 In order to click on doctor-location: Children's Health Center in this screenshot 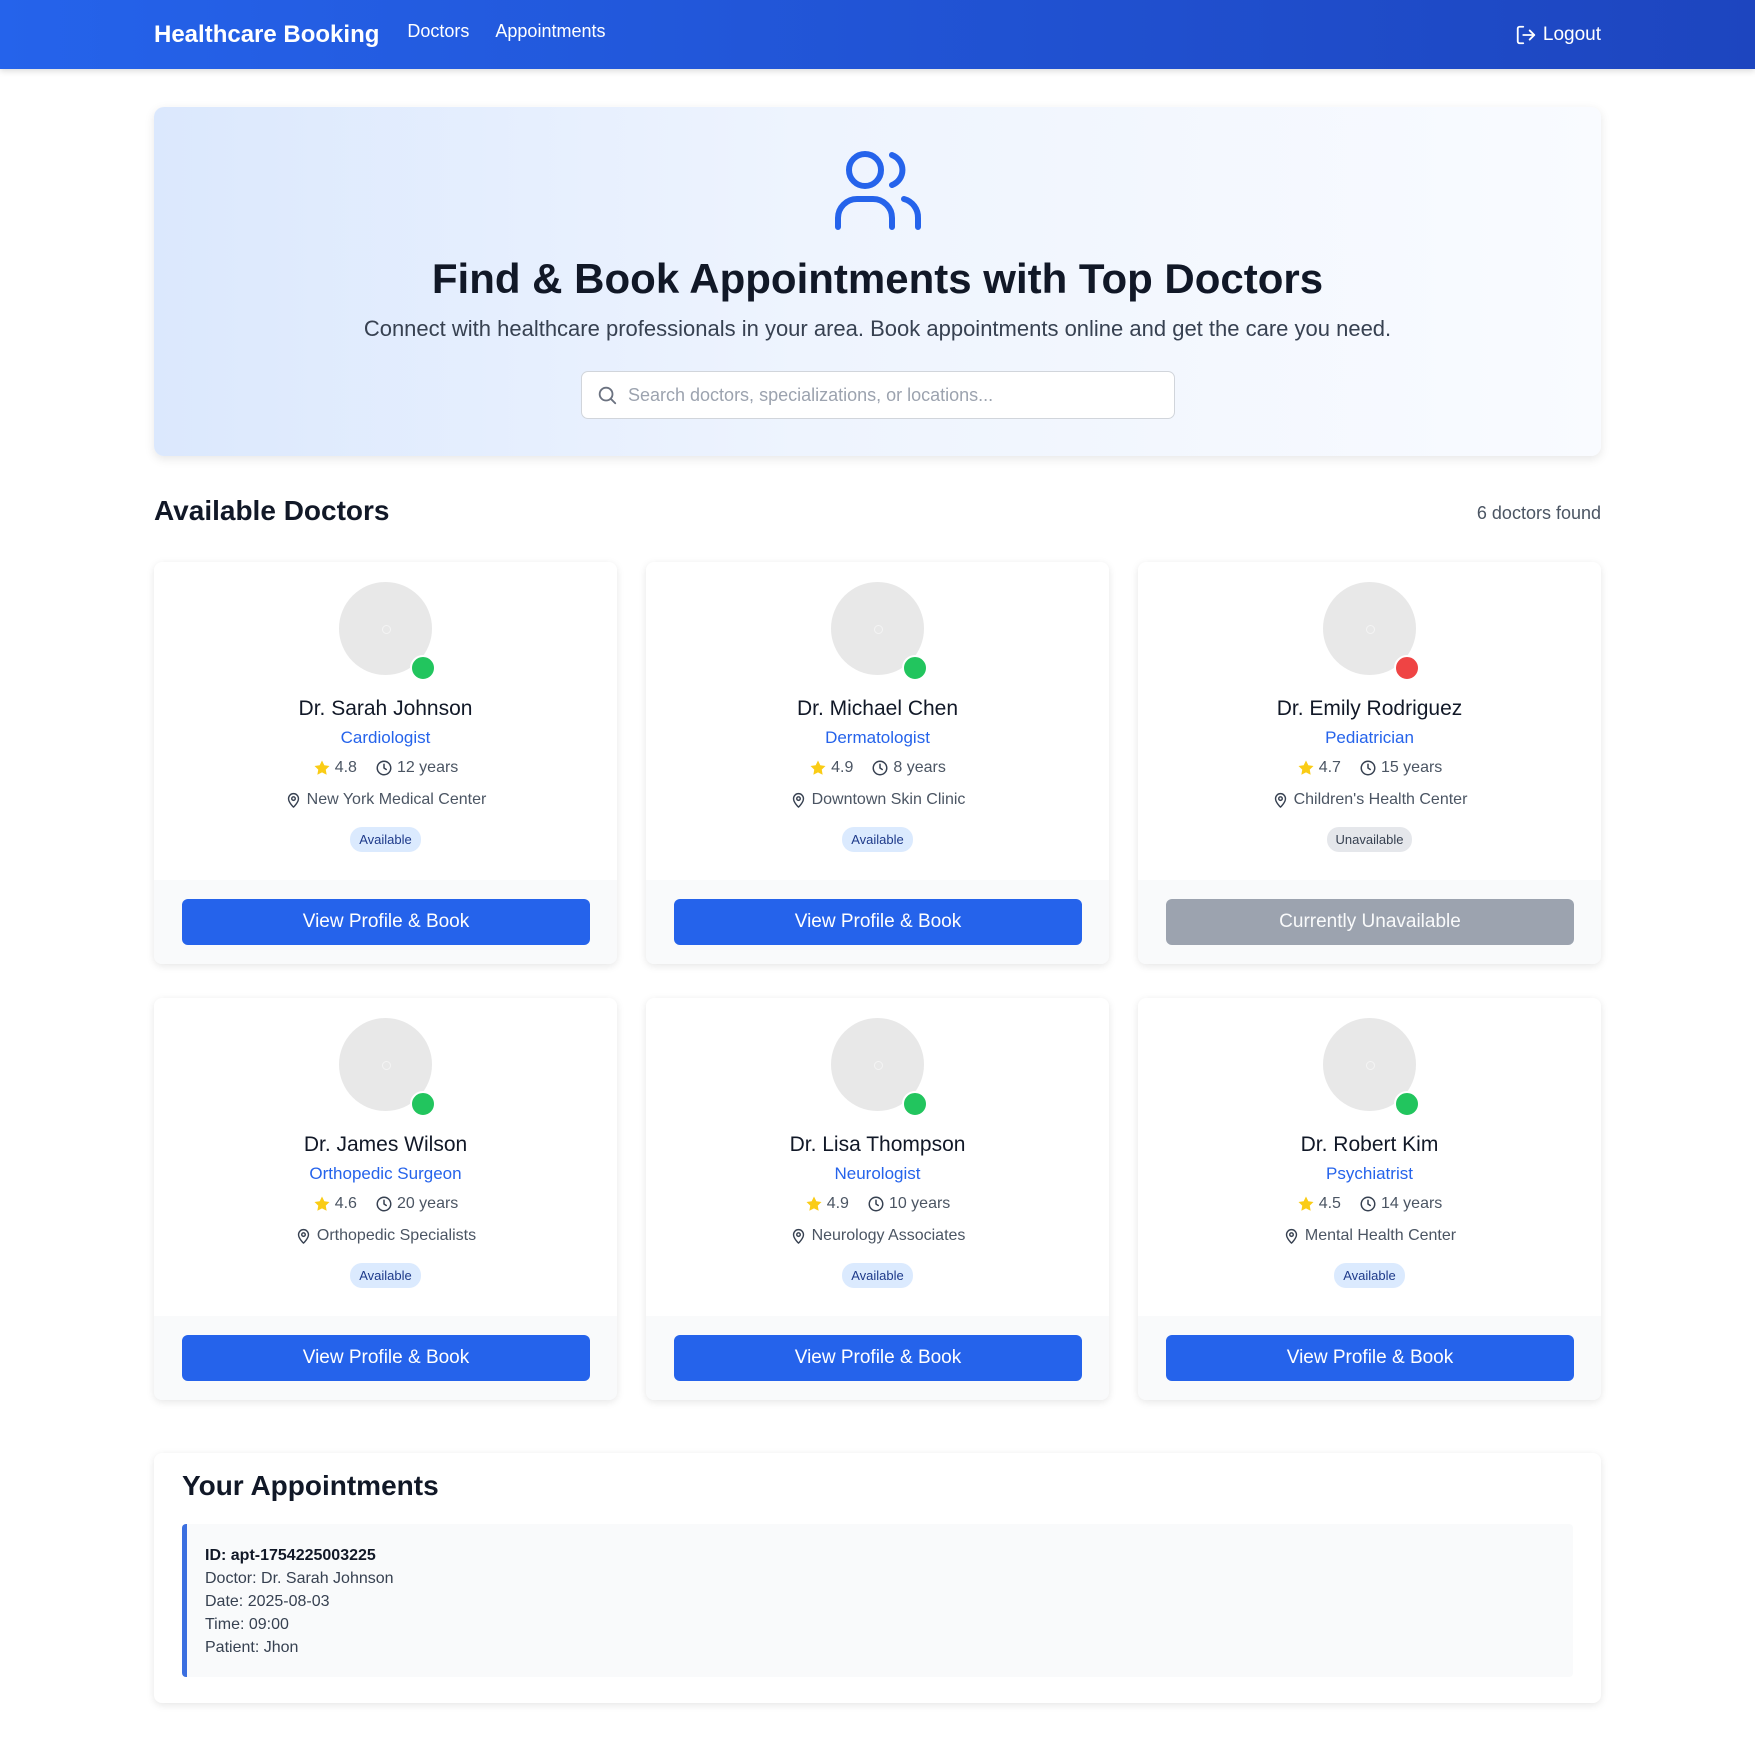, I will do `click(1369, 800)`.